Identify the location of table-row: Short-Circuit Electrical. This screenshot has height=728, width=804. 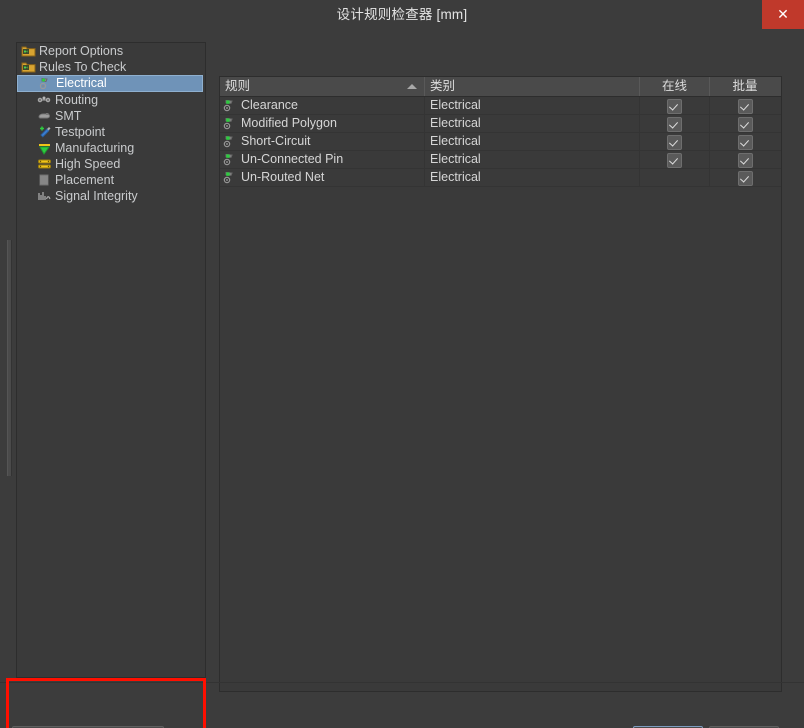
(500, 142).